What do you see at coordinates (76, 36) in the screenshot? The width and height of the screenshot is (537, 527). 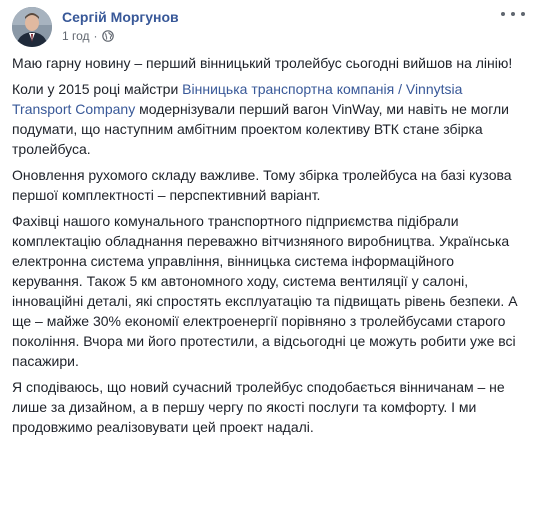 I see `post-timestamp: 1 год` at bounding box center [76, 36].